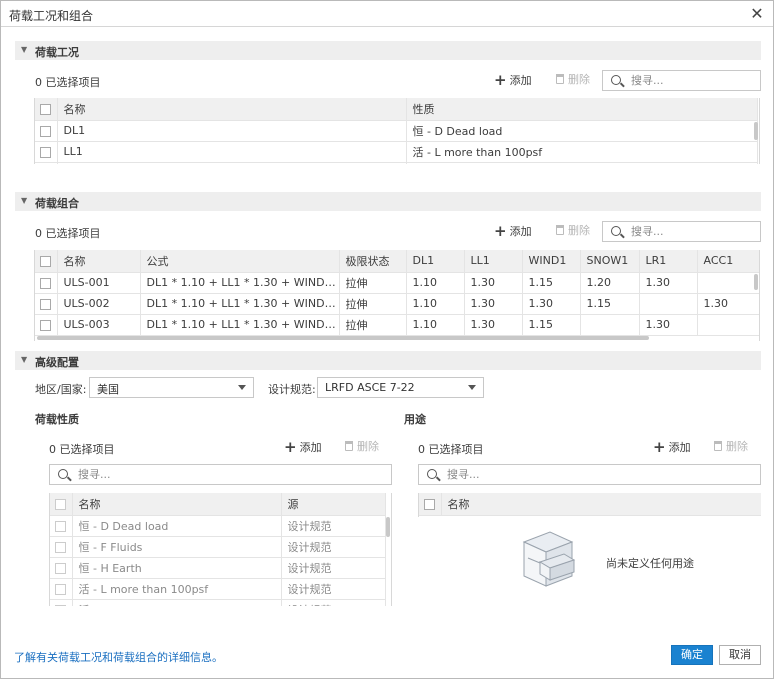 The image size is (774, 679). What do you see at coordinates (692, 80) in the screenshot?
I see `load-cases-search-input` at bounding box center [692, 80].